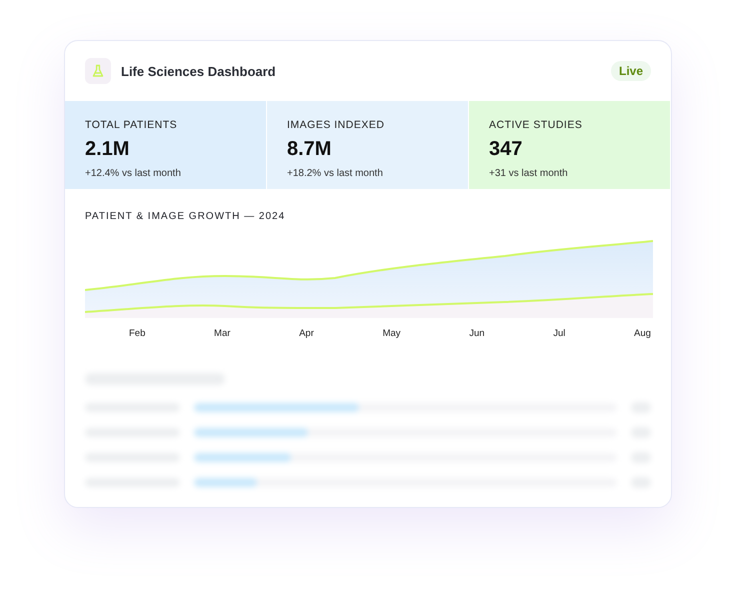 This screenshot has height=597, width=736. What do you see at coordinates (131, 125) in the screenshot?
I see `stat-label: TOTAL PATIENTS` at bounding box center [131, 125].